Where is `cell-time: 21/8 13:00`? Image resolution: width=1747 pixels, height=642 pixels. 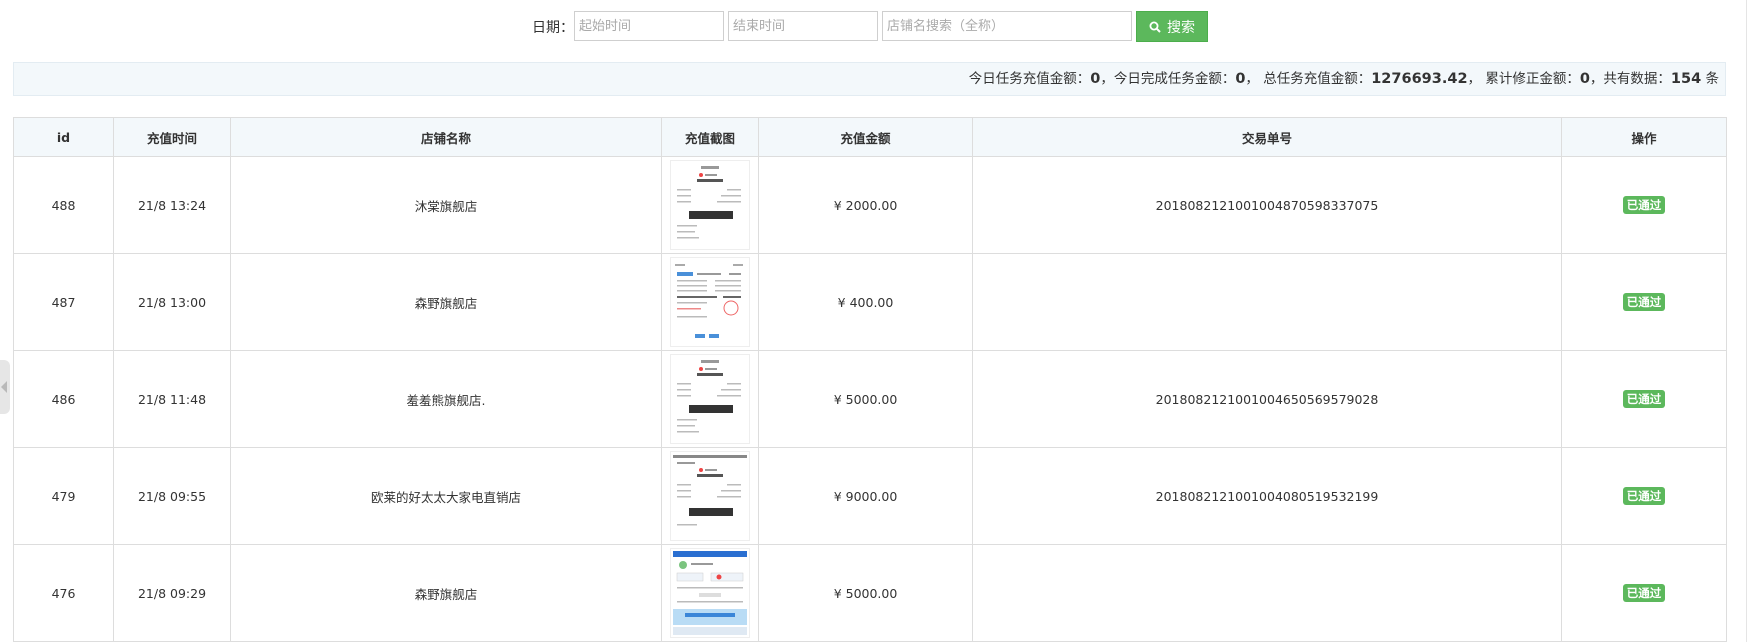
cell-time: 21/8 13:00 is located at coordinates (172, 302).